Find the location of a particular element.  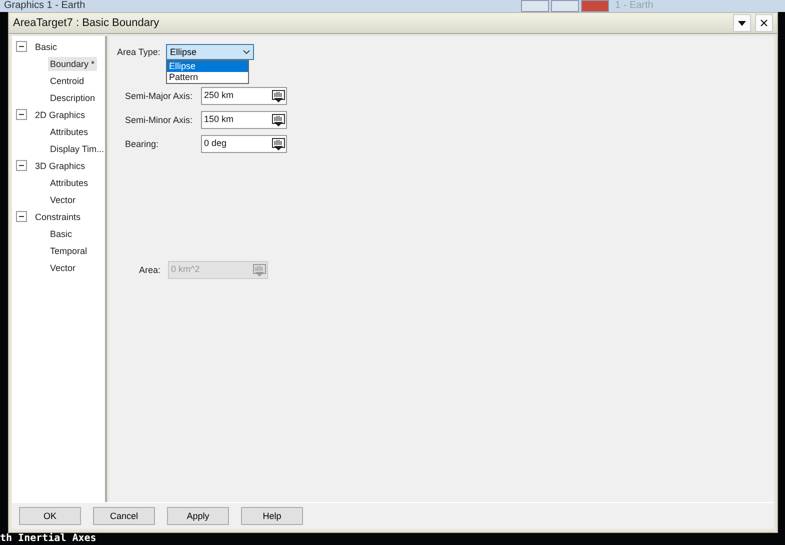

tree-item: Boundary * is located at coordinates (72, 63).